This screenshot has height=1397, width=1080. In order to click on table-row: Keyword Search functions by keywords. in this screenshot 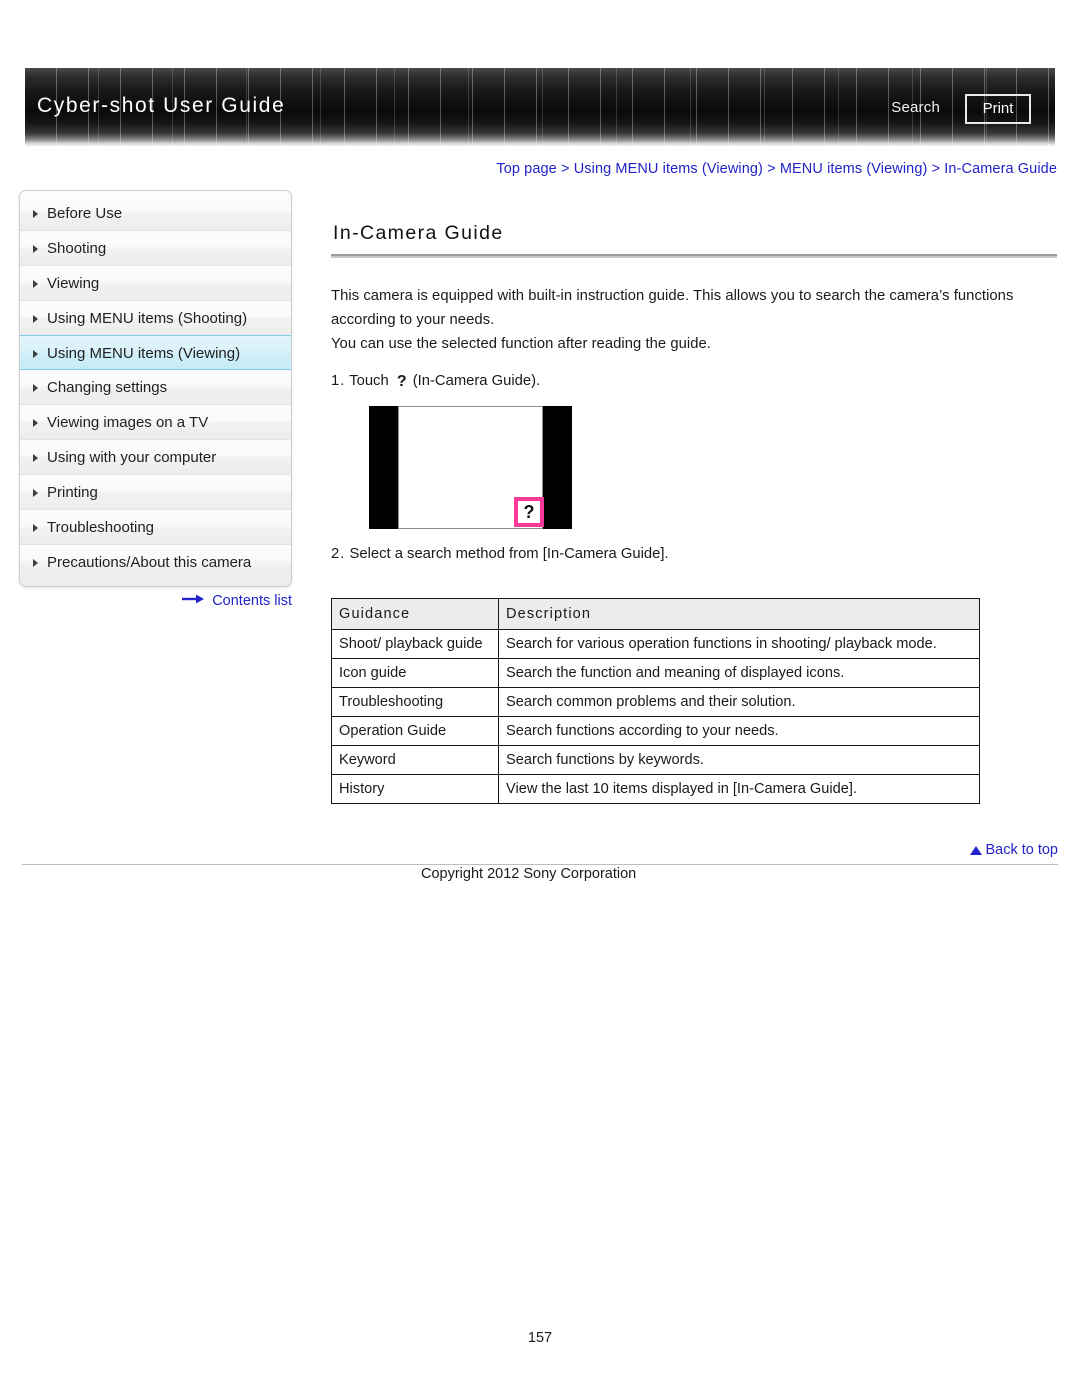, I will do `click(655, 760)`.